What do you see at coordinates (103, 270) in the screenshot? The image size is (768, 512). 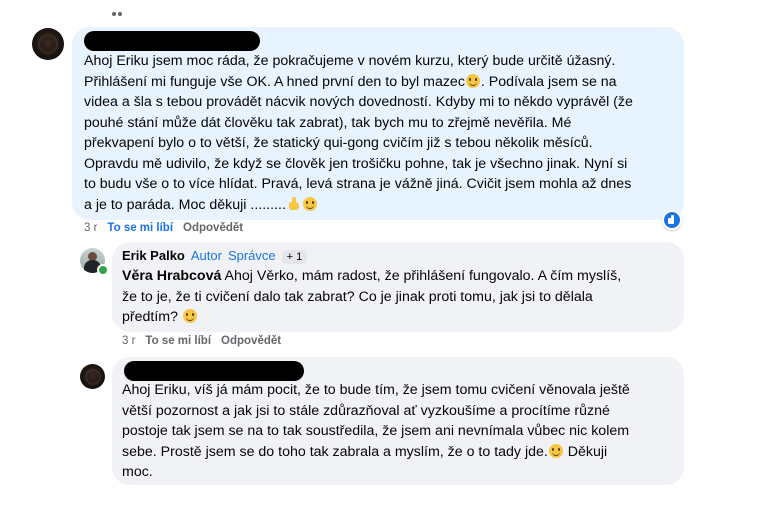 I see `online-status-icon` at bounding box center [103, 270].